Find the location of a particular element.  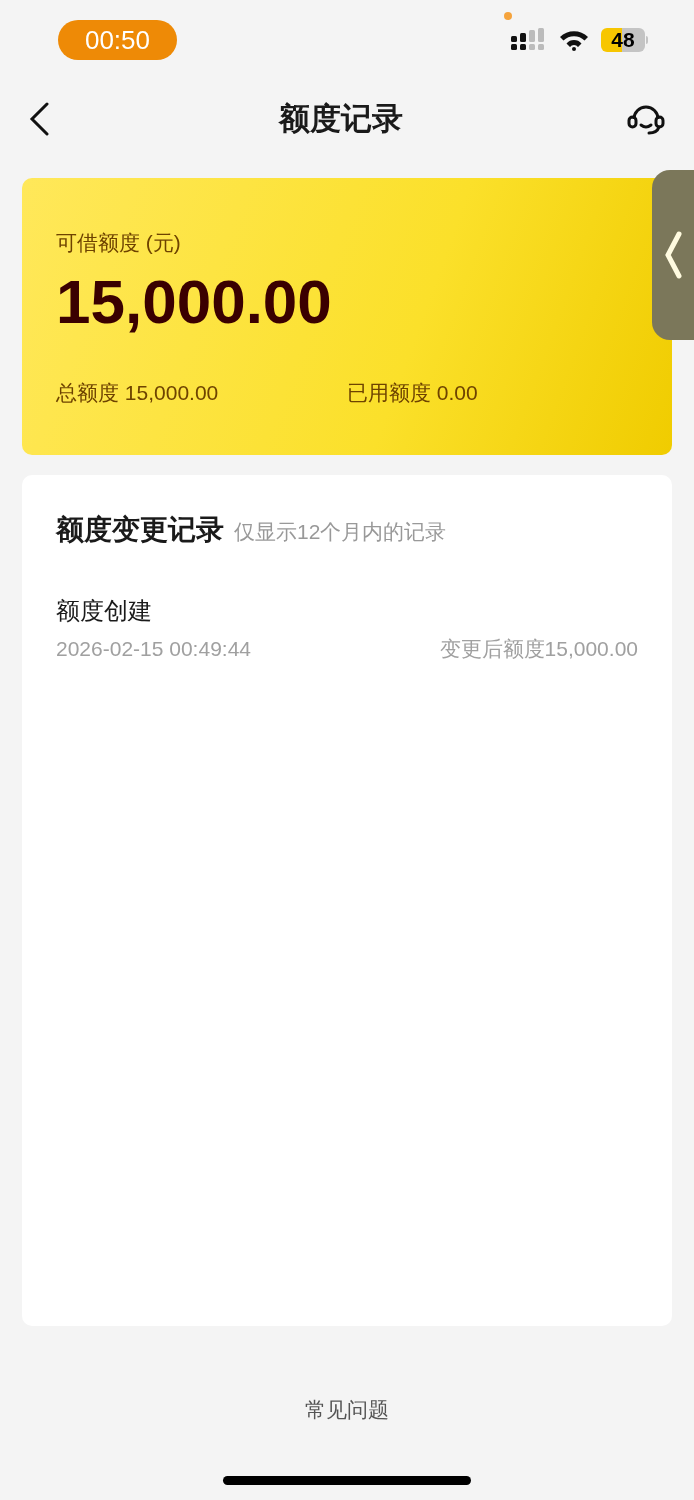

faq-link: 常见问题 is located at coordinates (347, 1410).